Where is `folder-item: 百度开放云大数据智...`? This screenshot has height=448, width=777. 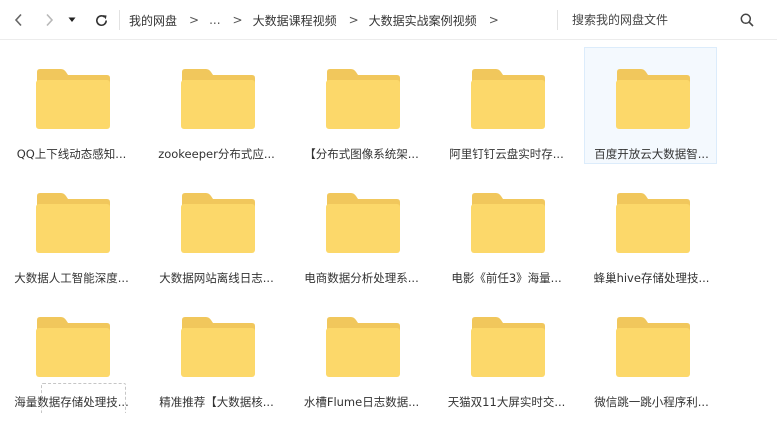 folder-item: 百度开放云大数据智... is located at coordinates (650, 105).